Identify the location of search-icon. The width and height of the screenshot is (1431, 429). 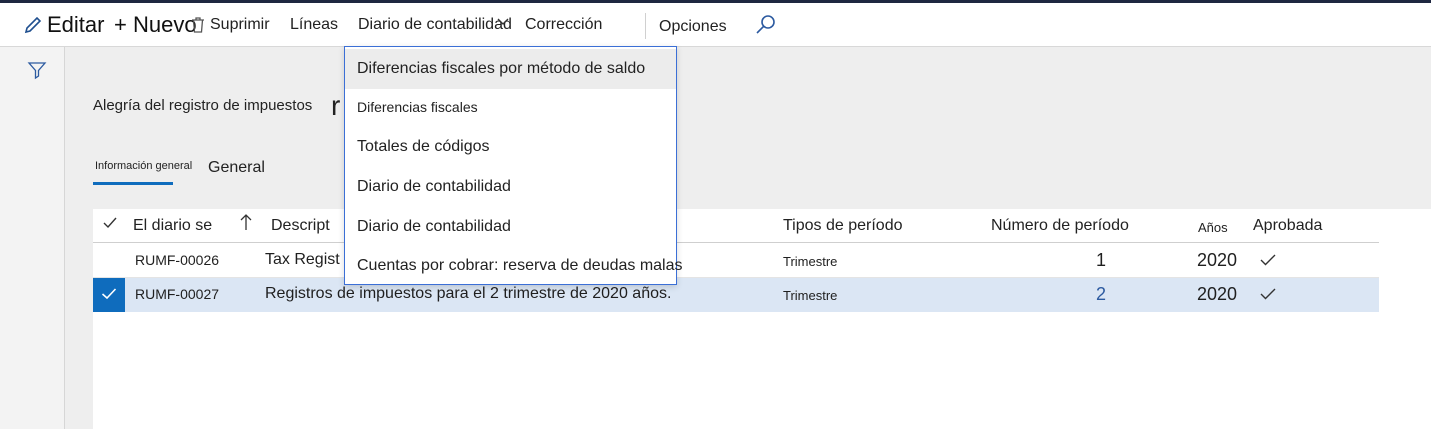
(766, 25).